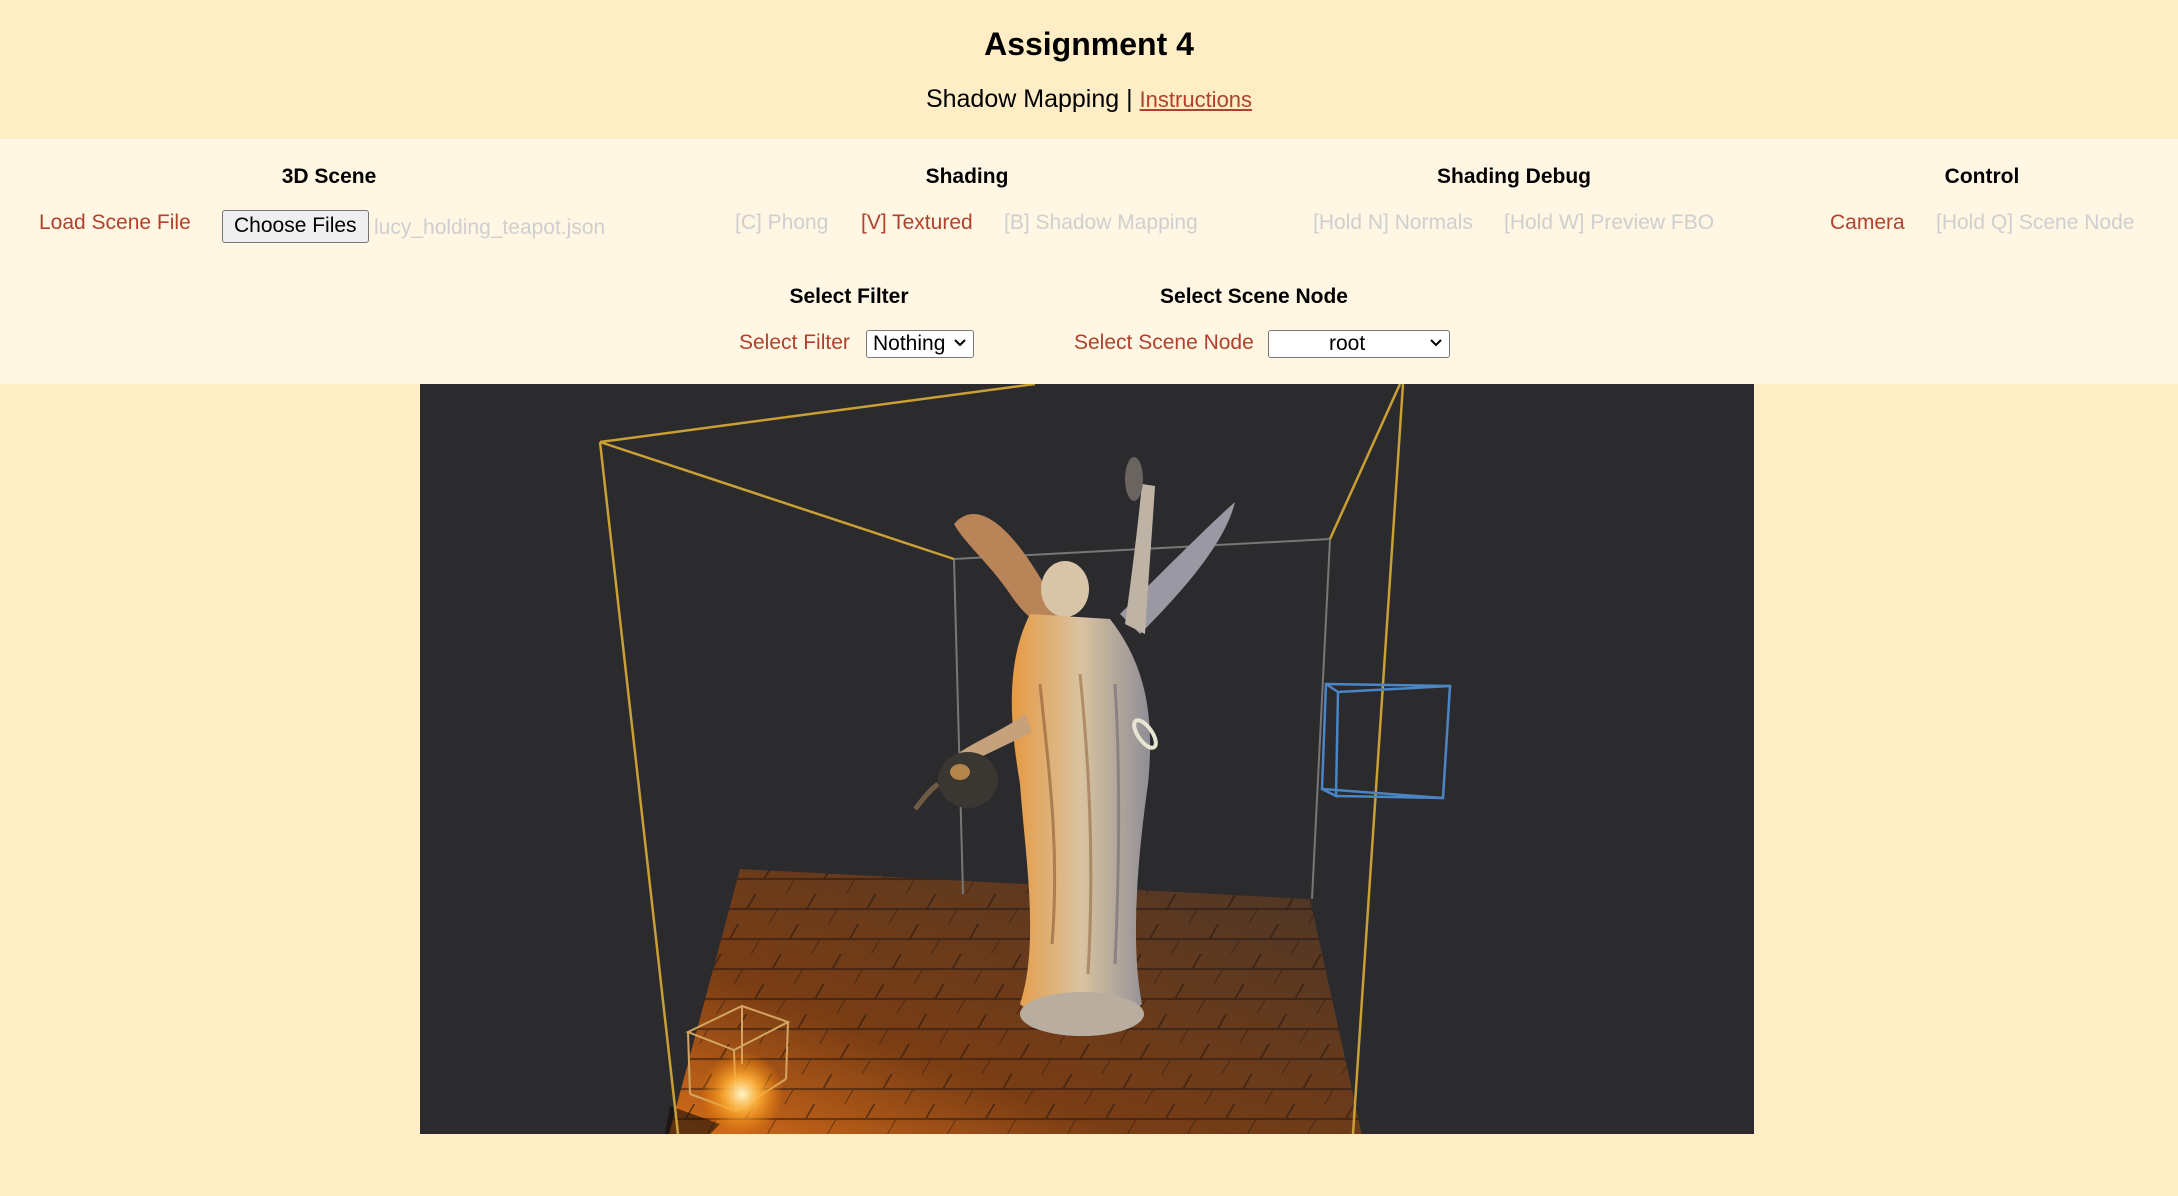 The image size is (2178, 1196). What do you see at coordinates (794, 342) in the screenshot?
I see `select-filter-label: Select Filter` at bounding box center [794, 342].